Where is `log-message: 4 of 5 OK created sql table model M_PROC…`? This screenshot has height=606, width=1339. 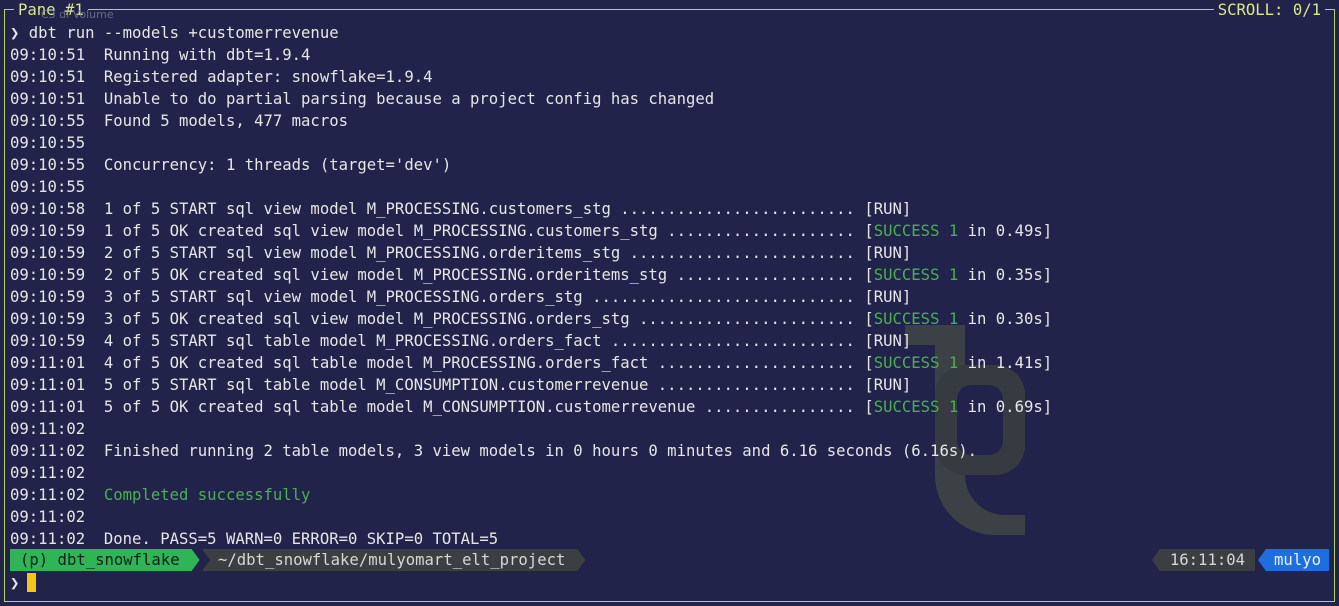 log-message: 4 of 5 OK created sql table model M_PROC… is located at coordinates (484, 363).